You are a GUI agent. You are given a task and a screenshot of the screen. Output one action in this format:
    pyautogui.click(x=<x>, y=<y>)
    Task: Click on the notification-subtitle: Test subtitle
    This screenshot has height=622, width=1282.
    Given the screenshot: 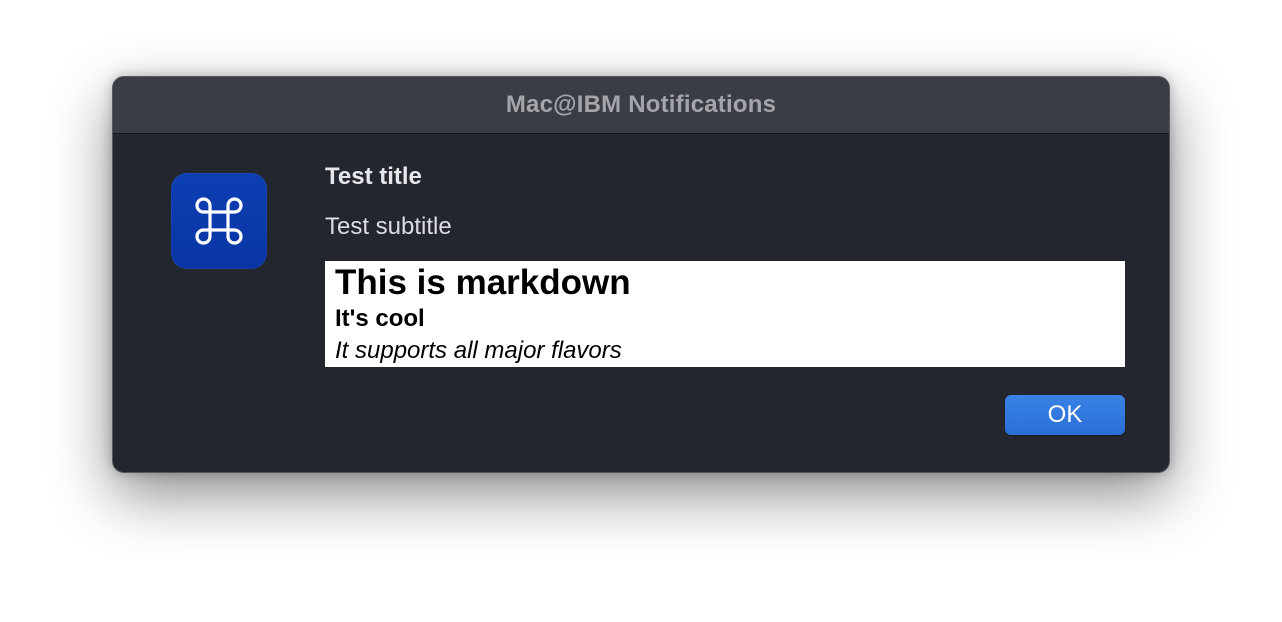 What is the action you would take?
    pyautogui.click(x=388, y=226)
    